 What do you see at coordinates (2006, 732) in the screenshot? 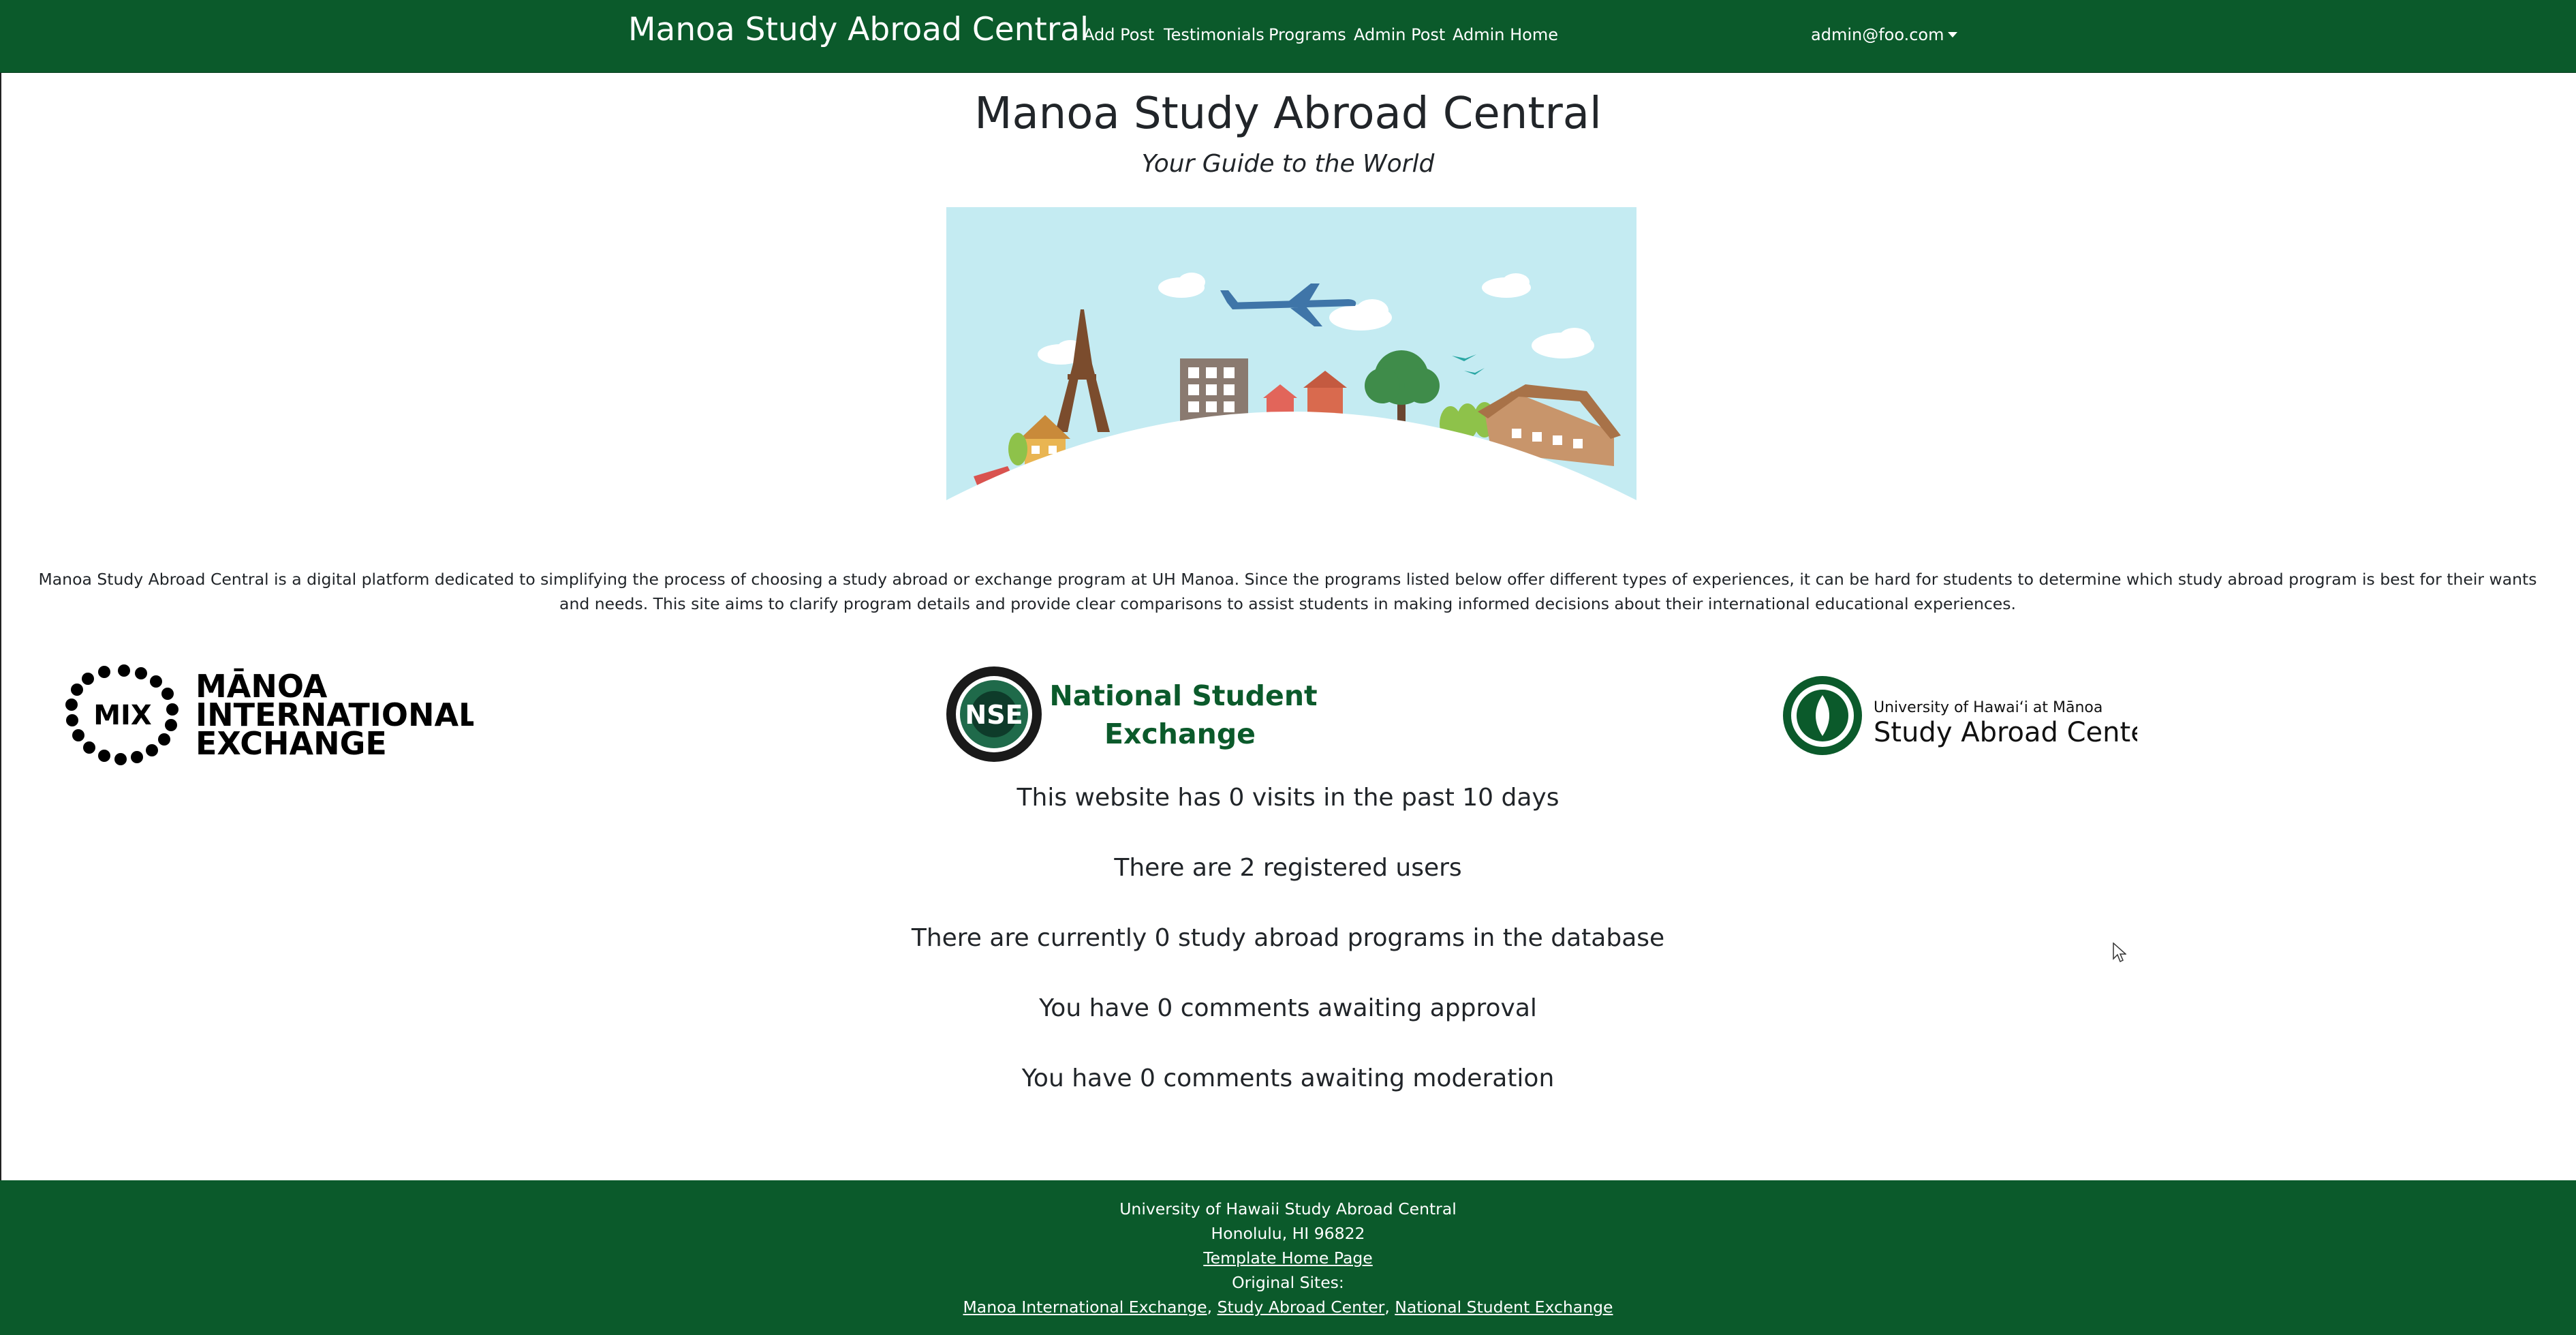
I see `svg-text: Study Abroad Center` at bounding box center [2006, 732].